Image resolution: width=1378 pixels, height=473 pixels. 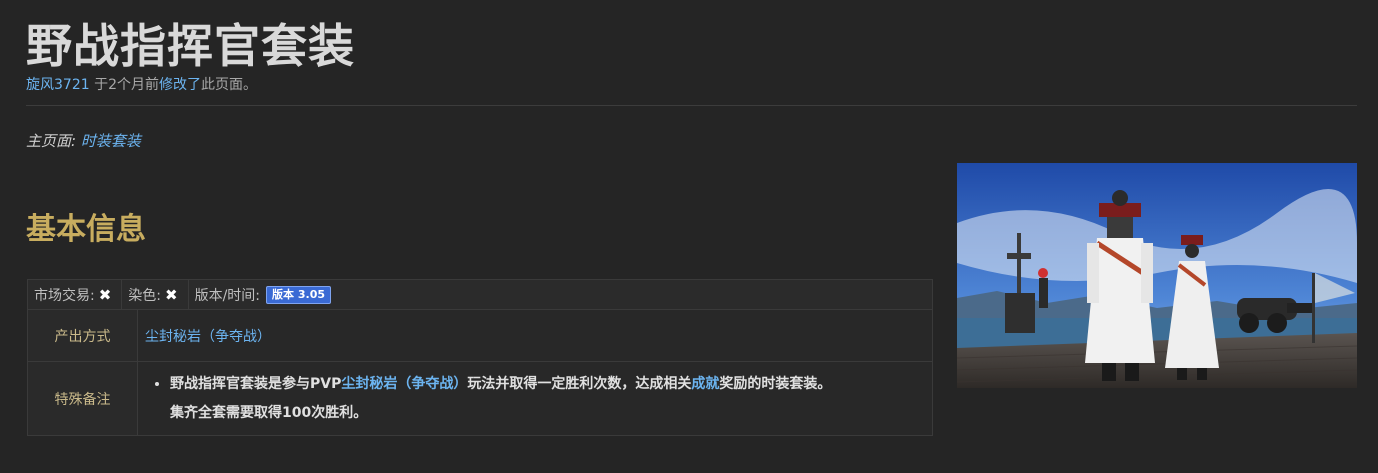 I want to click on main-page-link: 时装套装, so click(x=111, y=141).